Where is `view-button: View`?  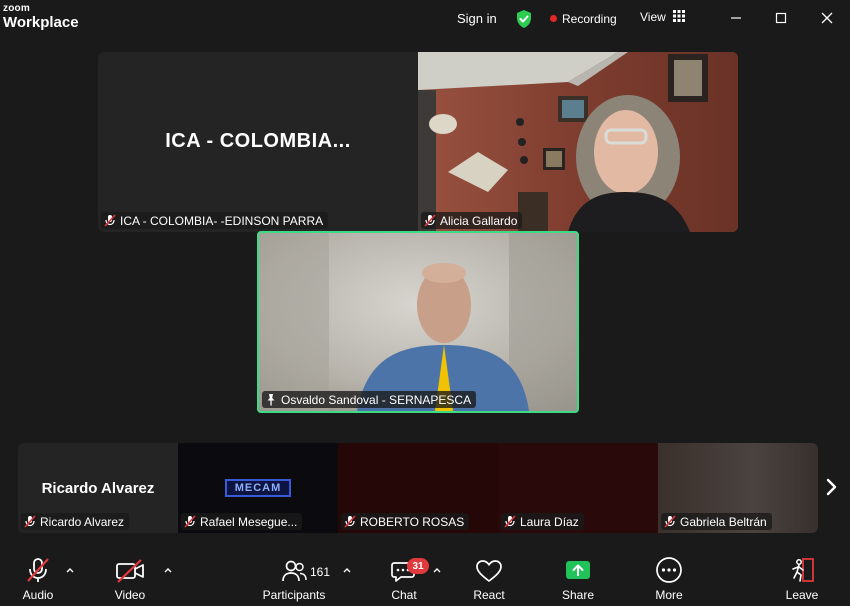
view-button: View is located at coordinates (663, 17).